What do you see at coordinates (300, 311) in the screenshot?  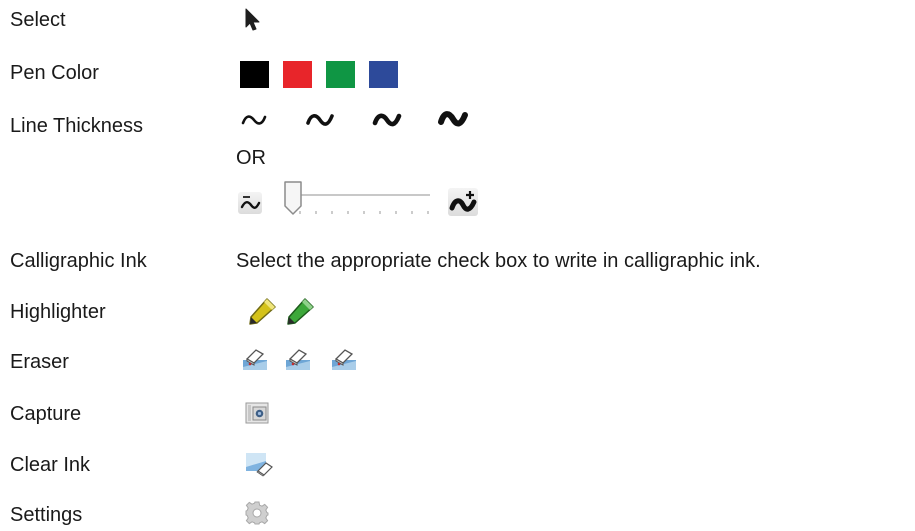 I see `green-highlighter-icon` at bounding box center [300, 311].